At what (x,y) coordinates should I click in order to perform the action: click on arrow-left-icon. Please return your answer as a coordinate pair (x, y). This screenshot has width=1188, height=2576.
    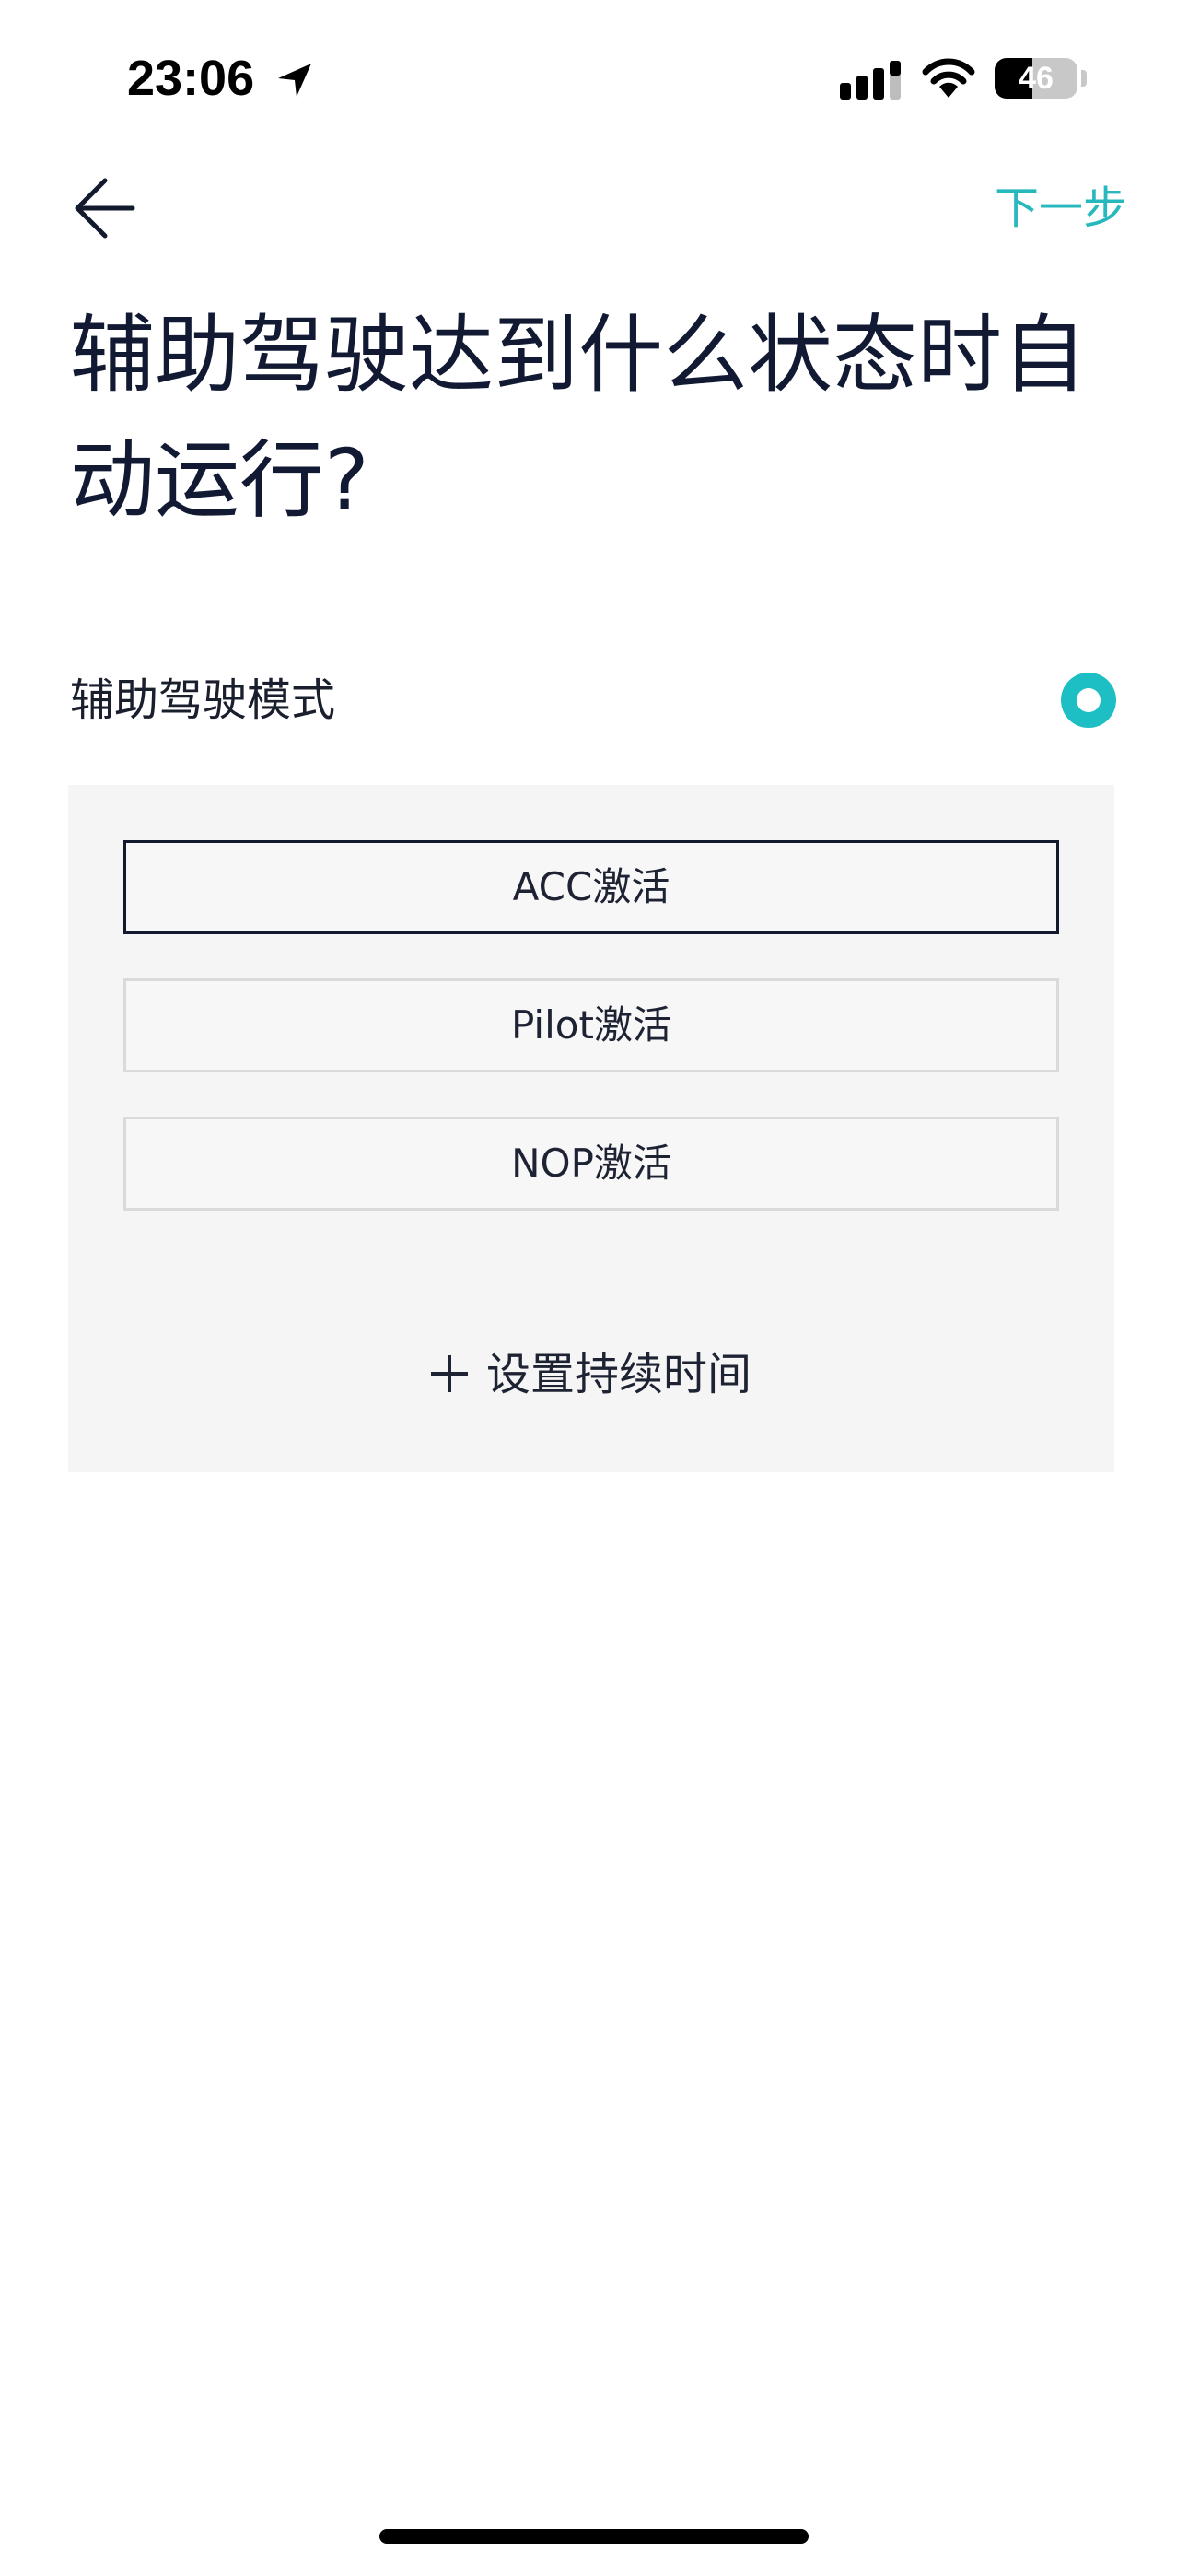
    Looking at the image, I should click on (109, 208).